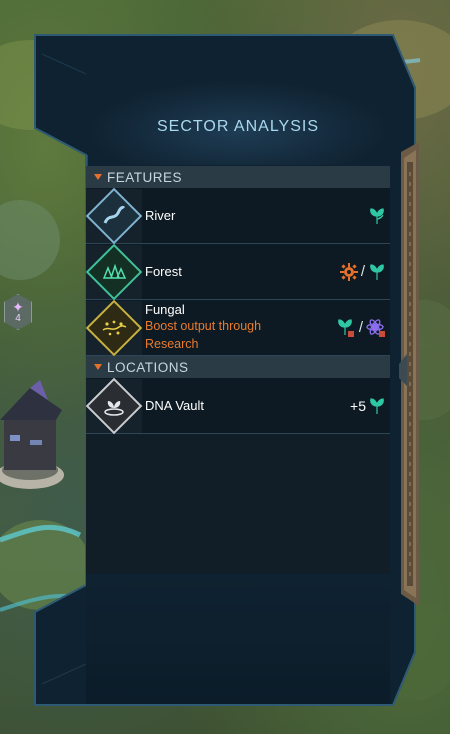 This screenshot has height=734, width=450. Describe the element at coordinates (345, 327) in the screenshot. I see `food-locked-icon` at that location.